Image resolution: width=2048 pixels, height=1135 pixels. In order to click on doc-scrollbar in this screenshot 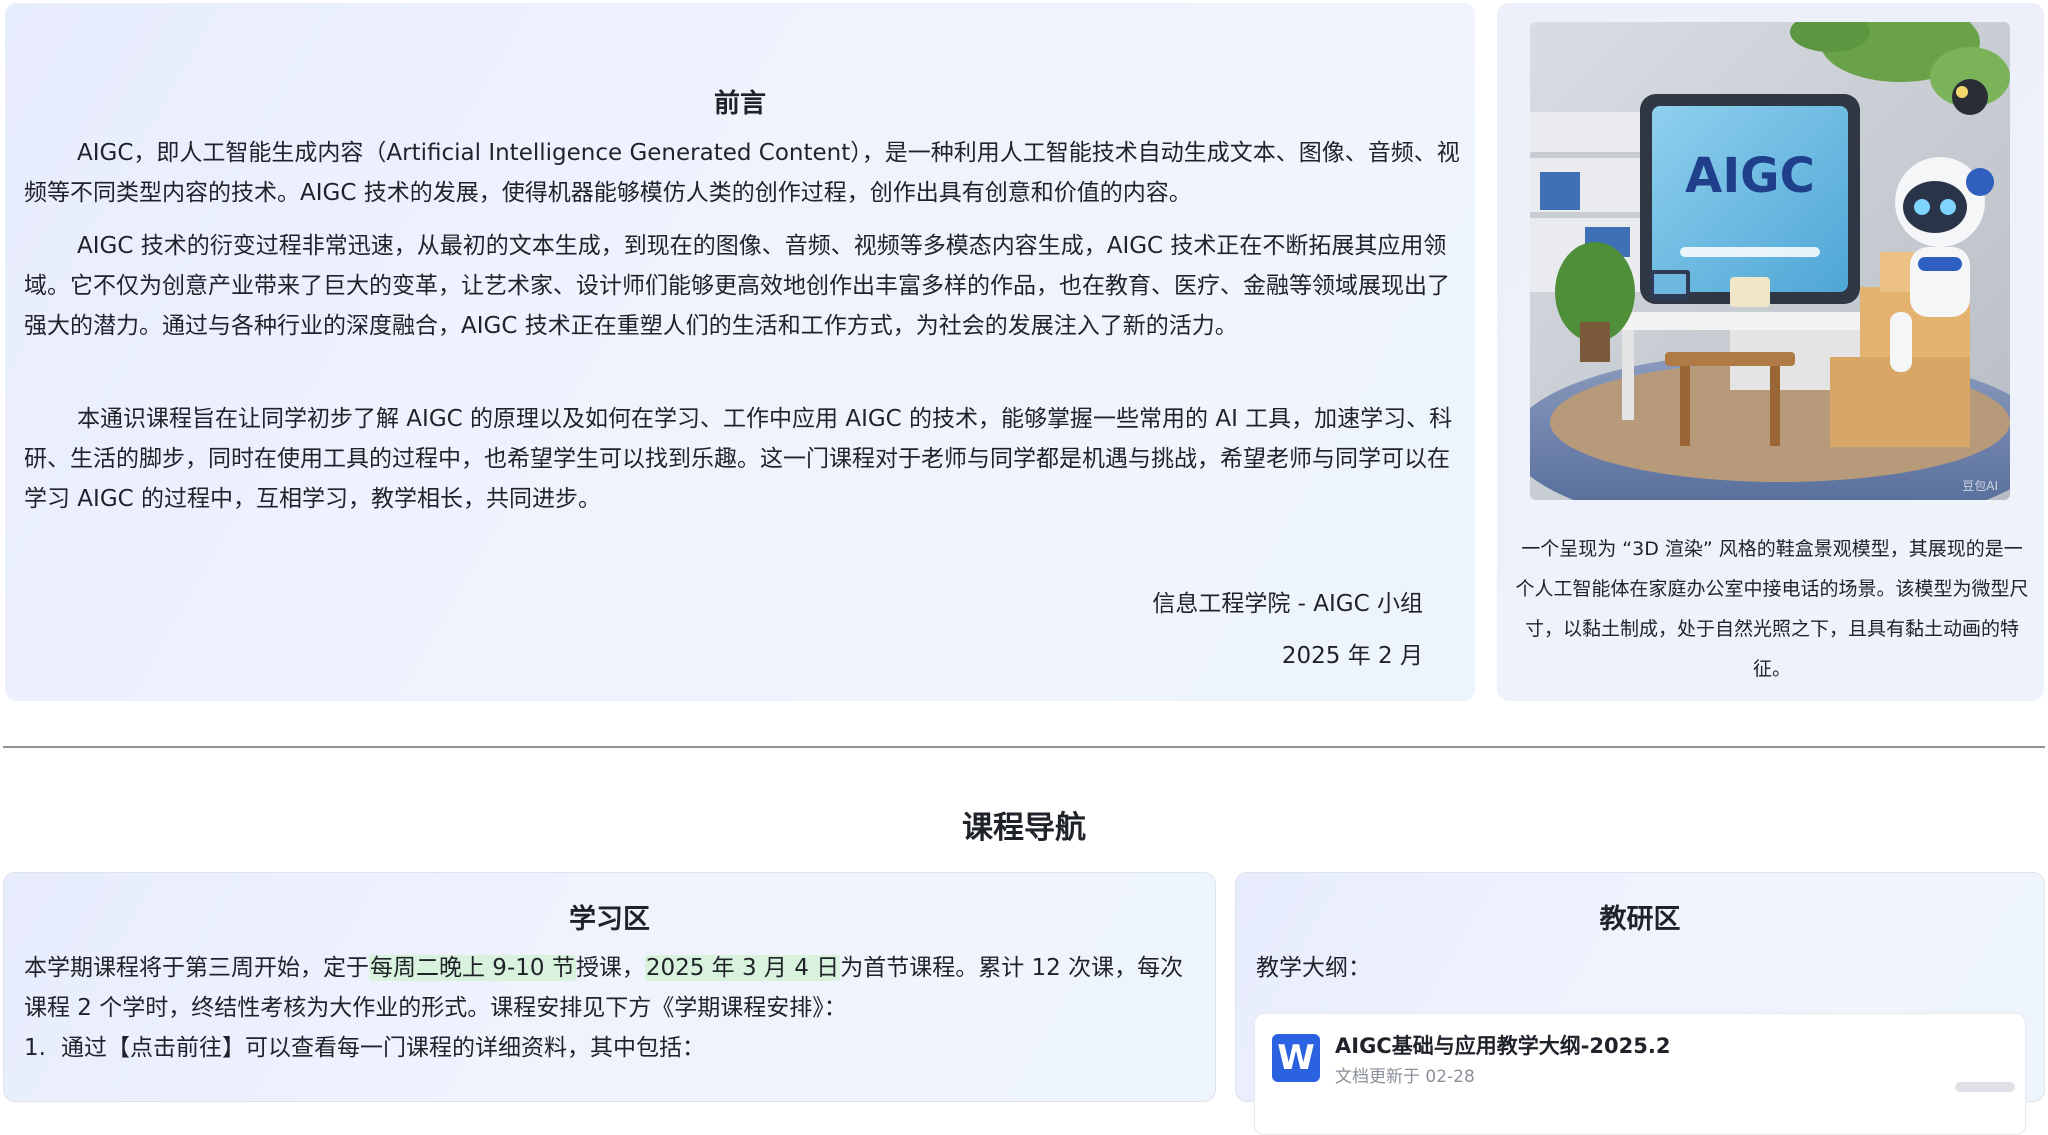, I will do `click(1985, 1087)`.